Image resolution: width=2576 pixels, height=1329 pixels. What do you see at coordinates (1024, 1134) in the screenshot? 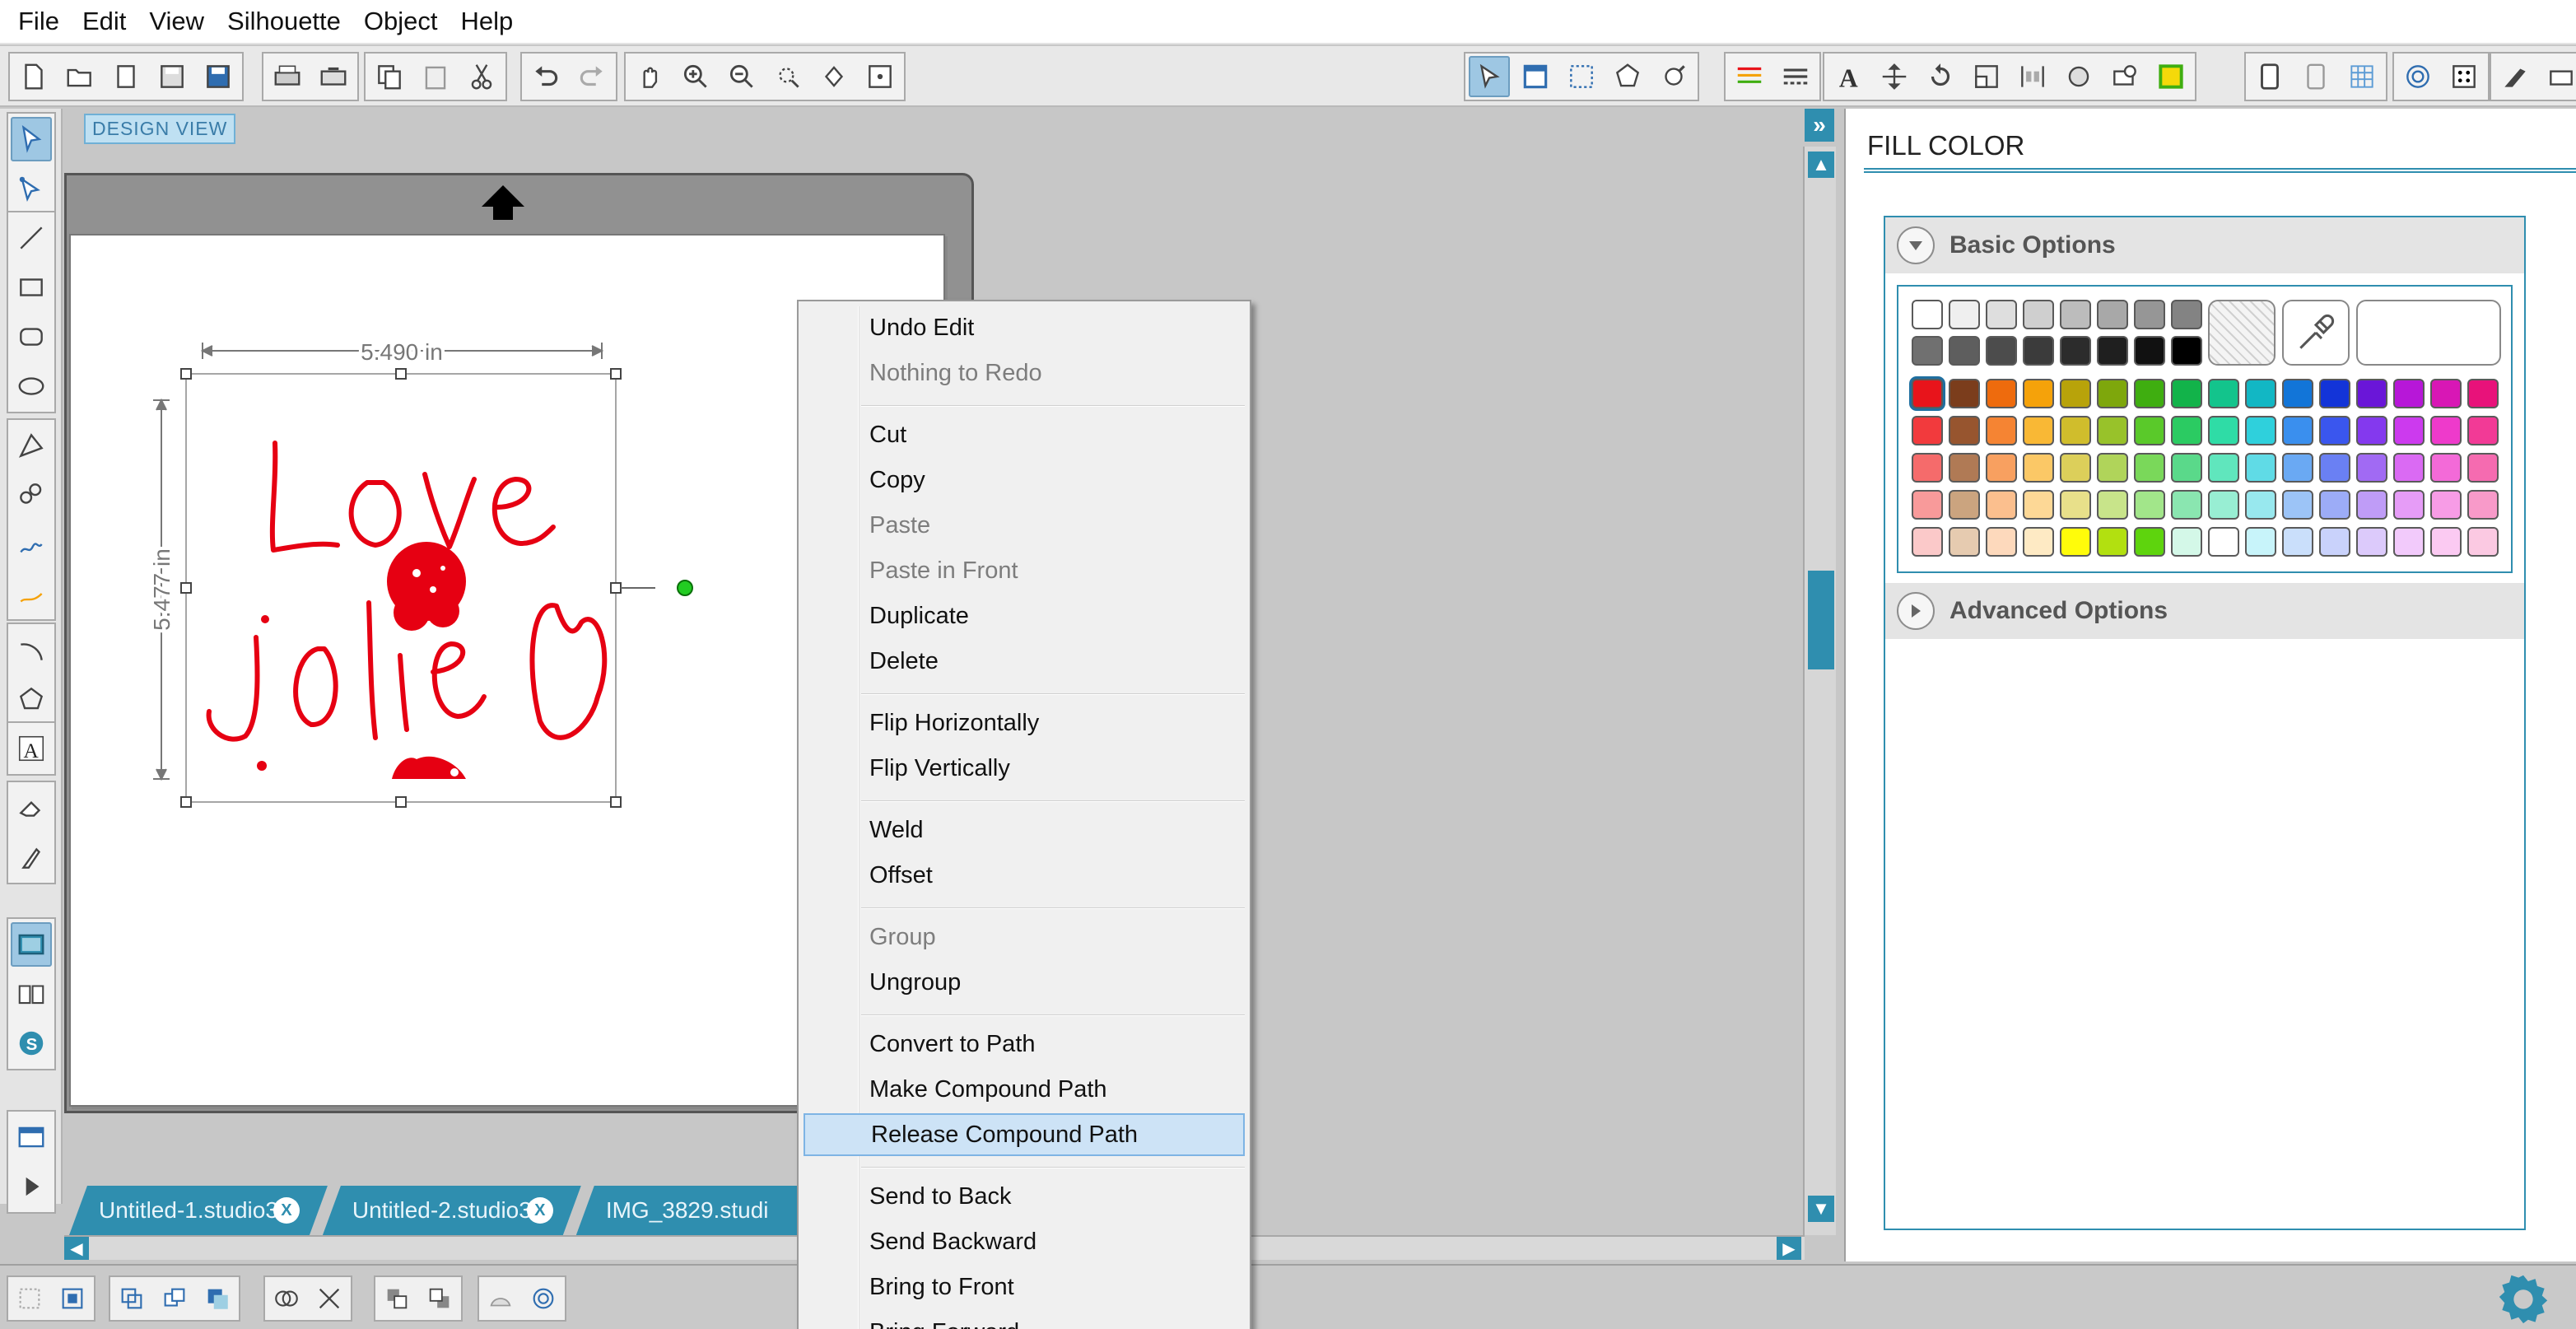
I see `menu-item-release-compound-path: Release Compound Path` at bounding box center [1024, 1134].